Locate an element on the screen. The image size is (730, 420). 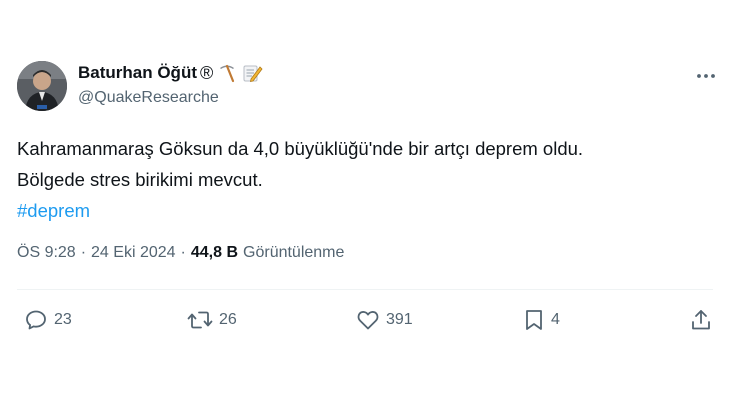
views-label: Görüntülenme is located at coordinates (294, 252).